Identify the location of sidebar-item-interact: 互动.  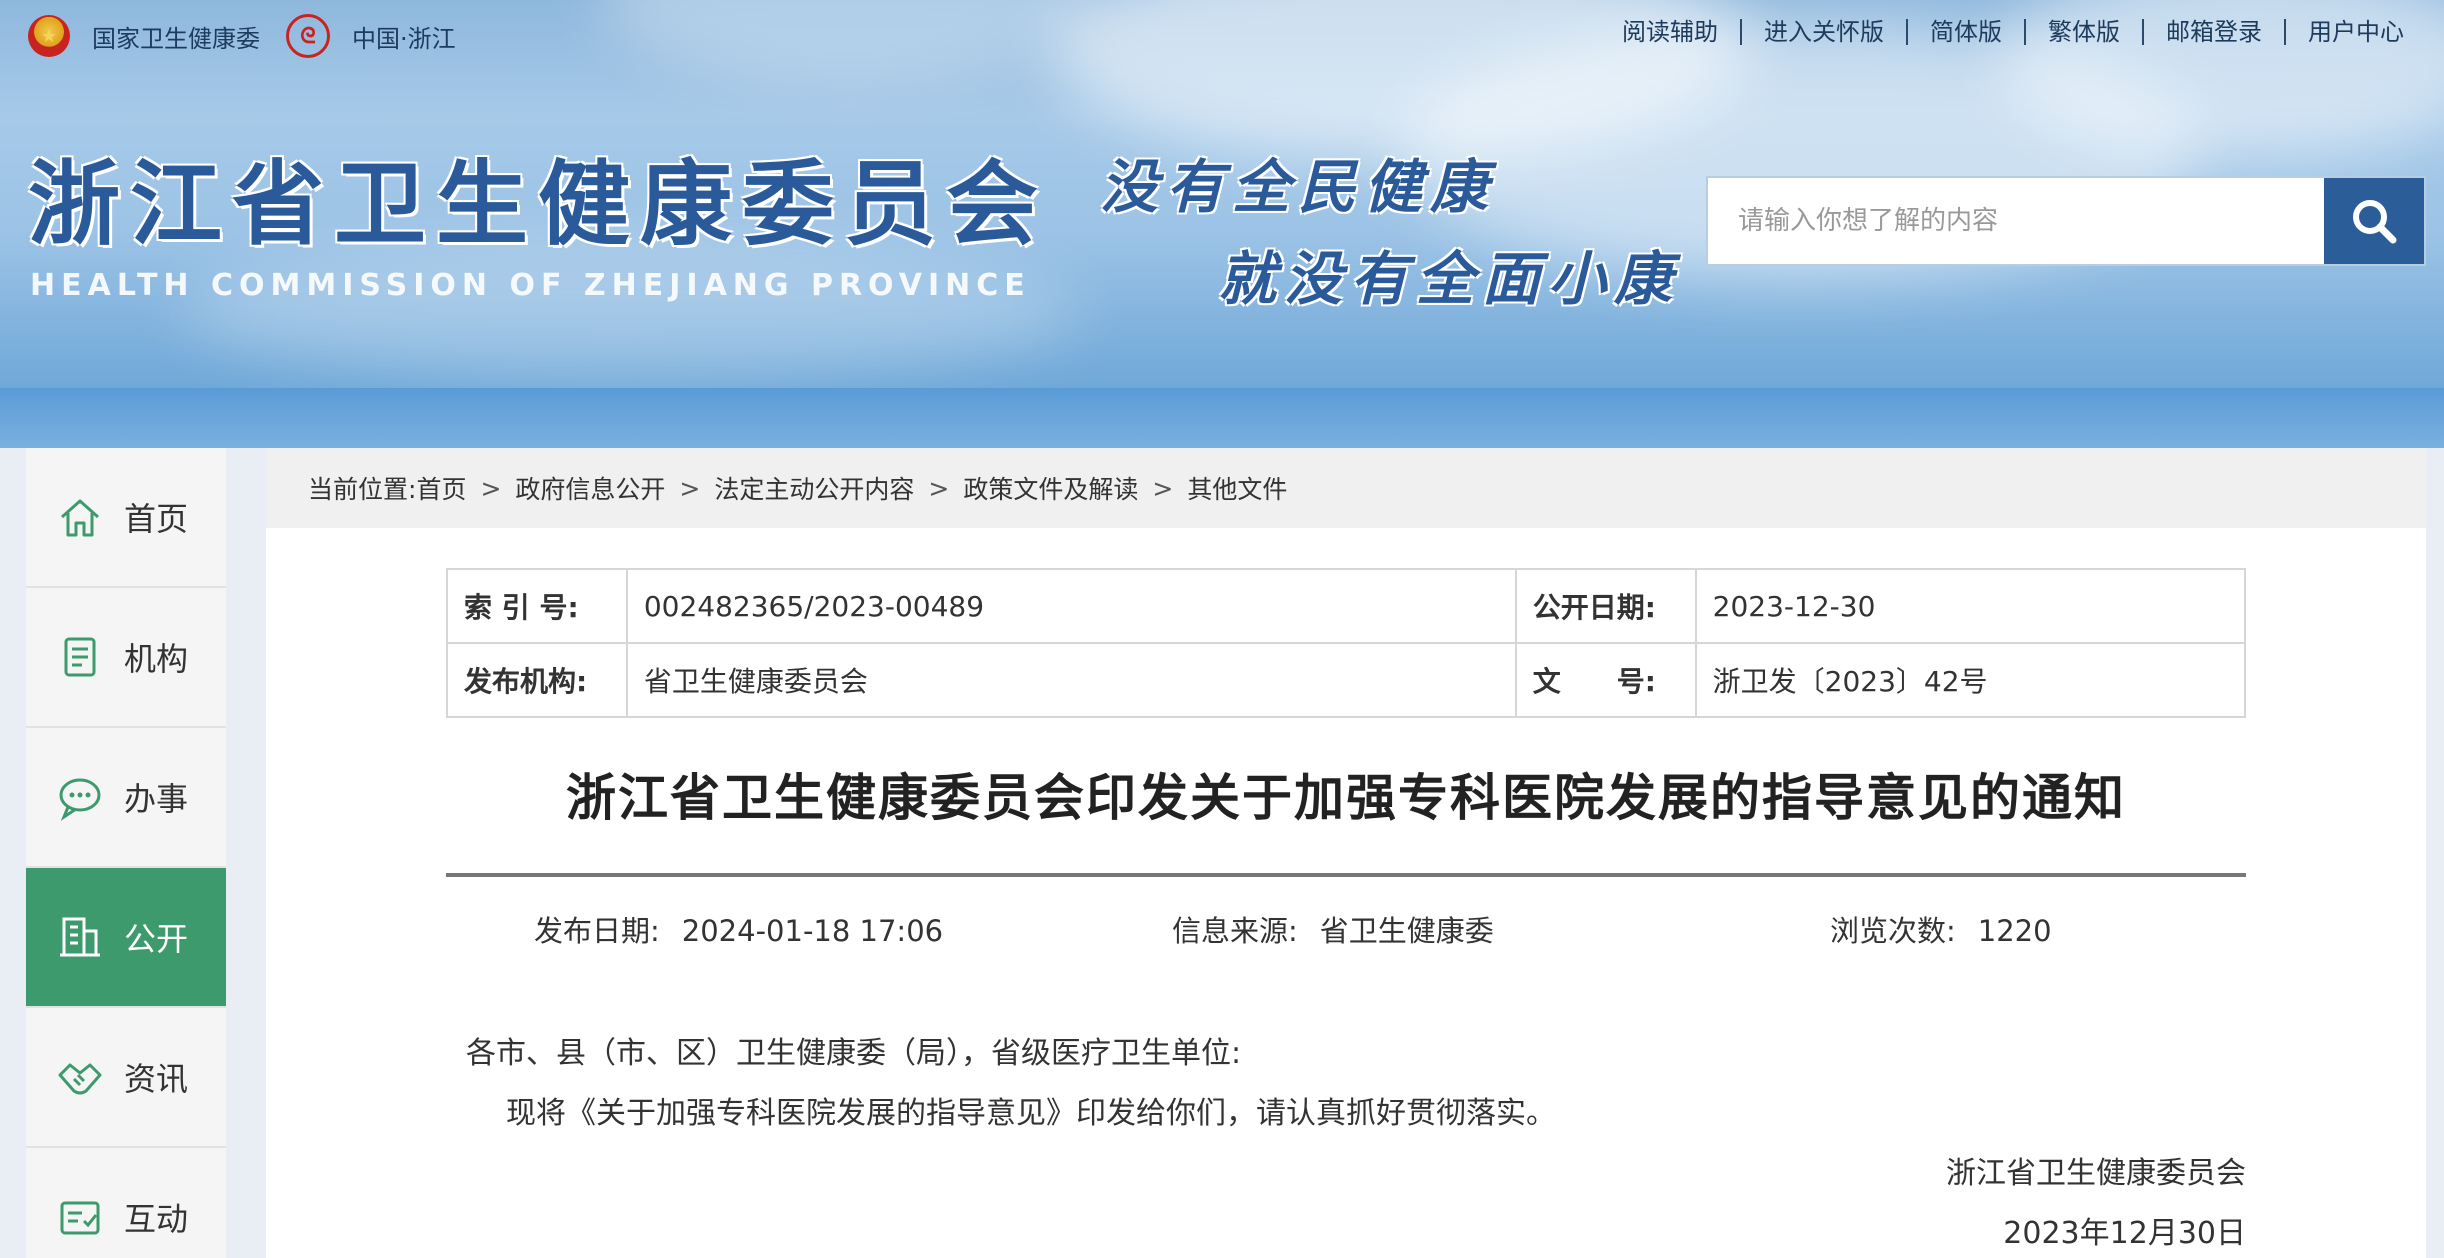
(126, 1203).